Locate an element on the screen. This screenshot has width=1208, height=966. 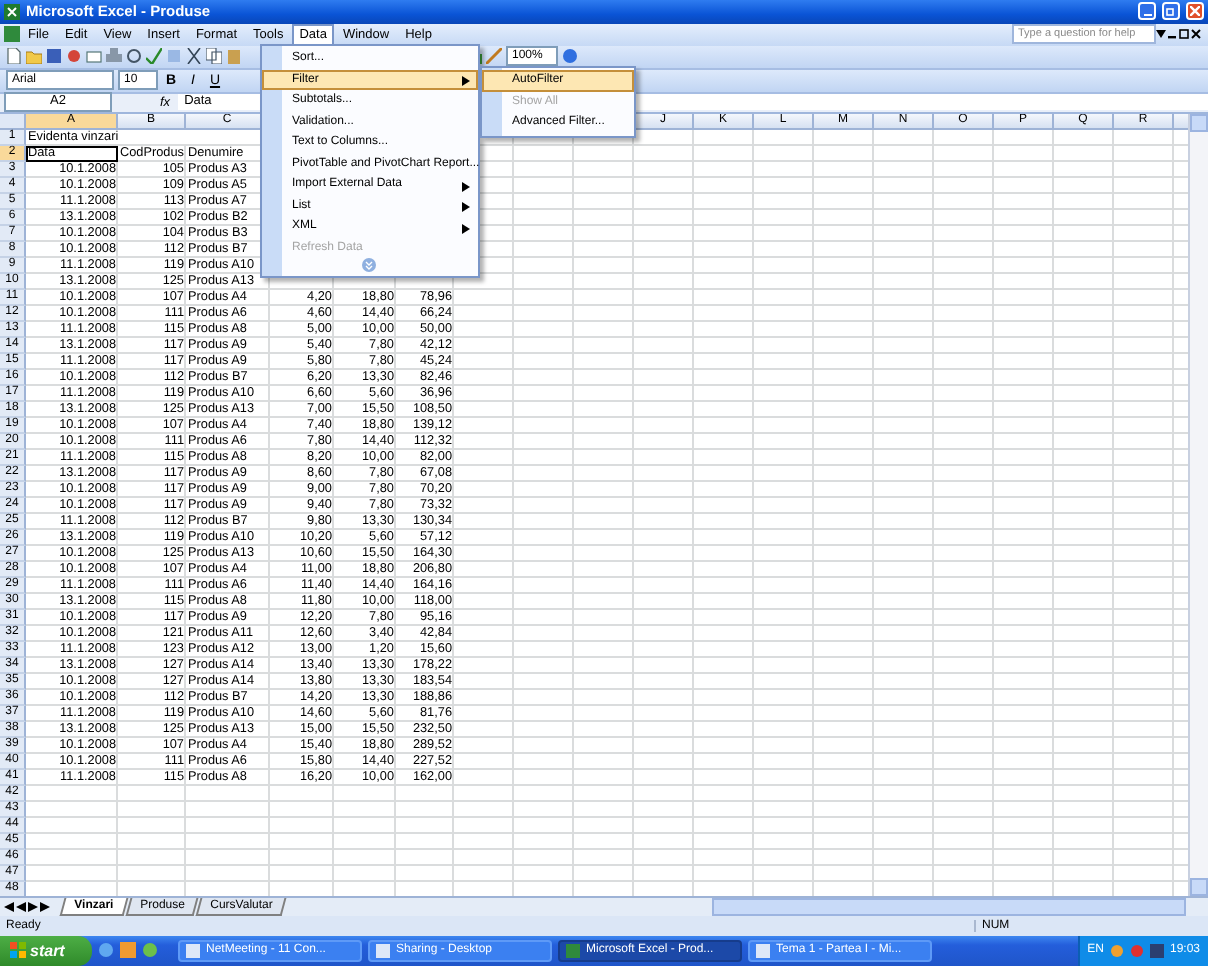
start-button: start is located at coordinates (46, 950).